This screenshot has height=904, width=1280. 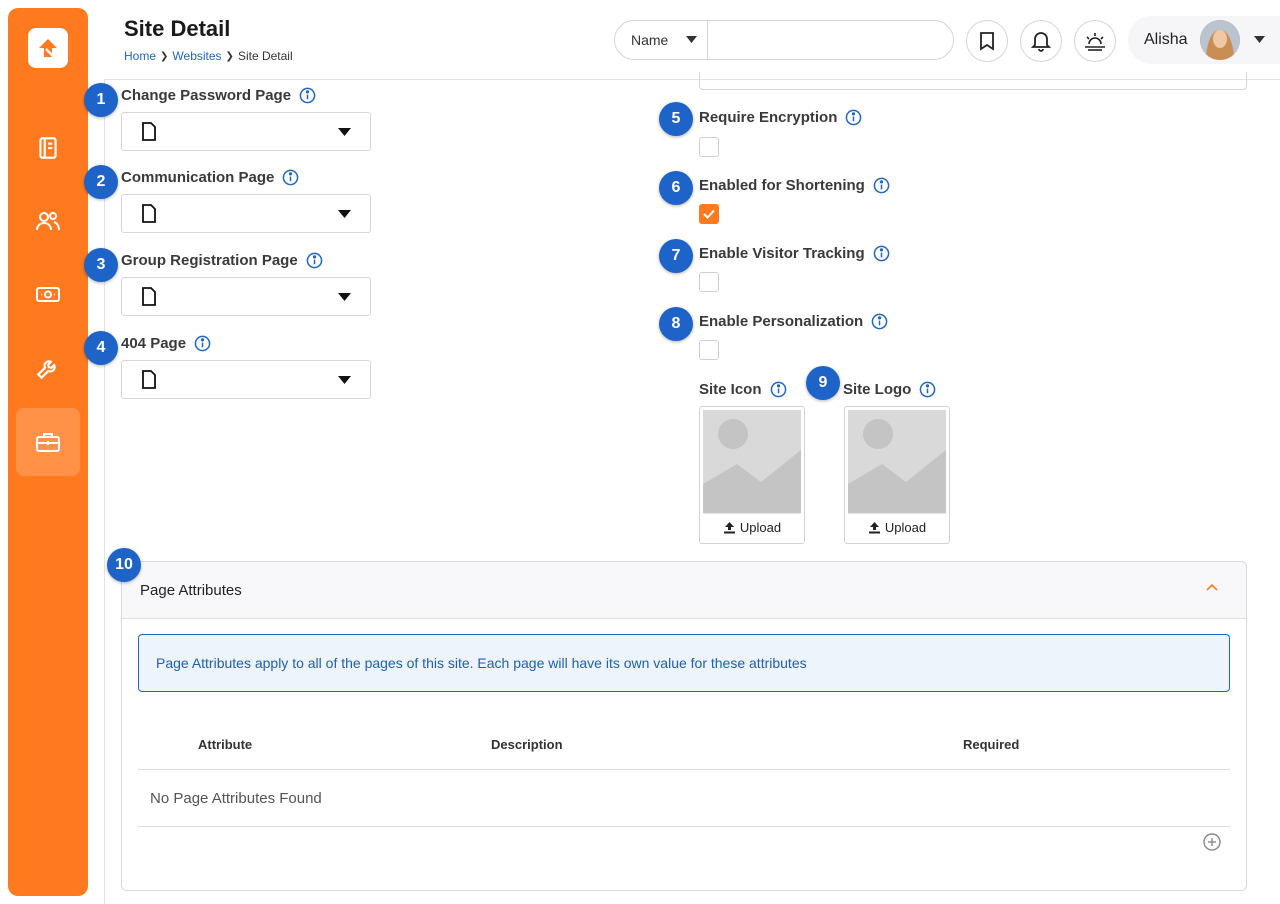 What do you see at coordinates (768, 117) in the screenshot?
I see `label-text: Require Encryption` at bounding box center [768, 117].